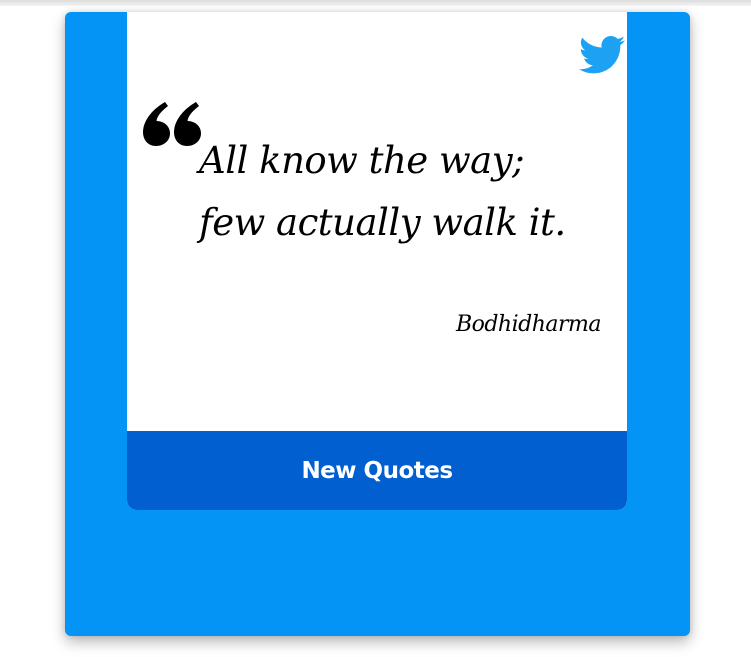 The height and width of the screenshot is (657, 751). I want to click on page-top-edge, so click(375, 3).